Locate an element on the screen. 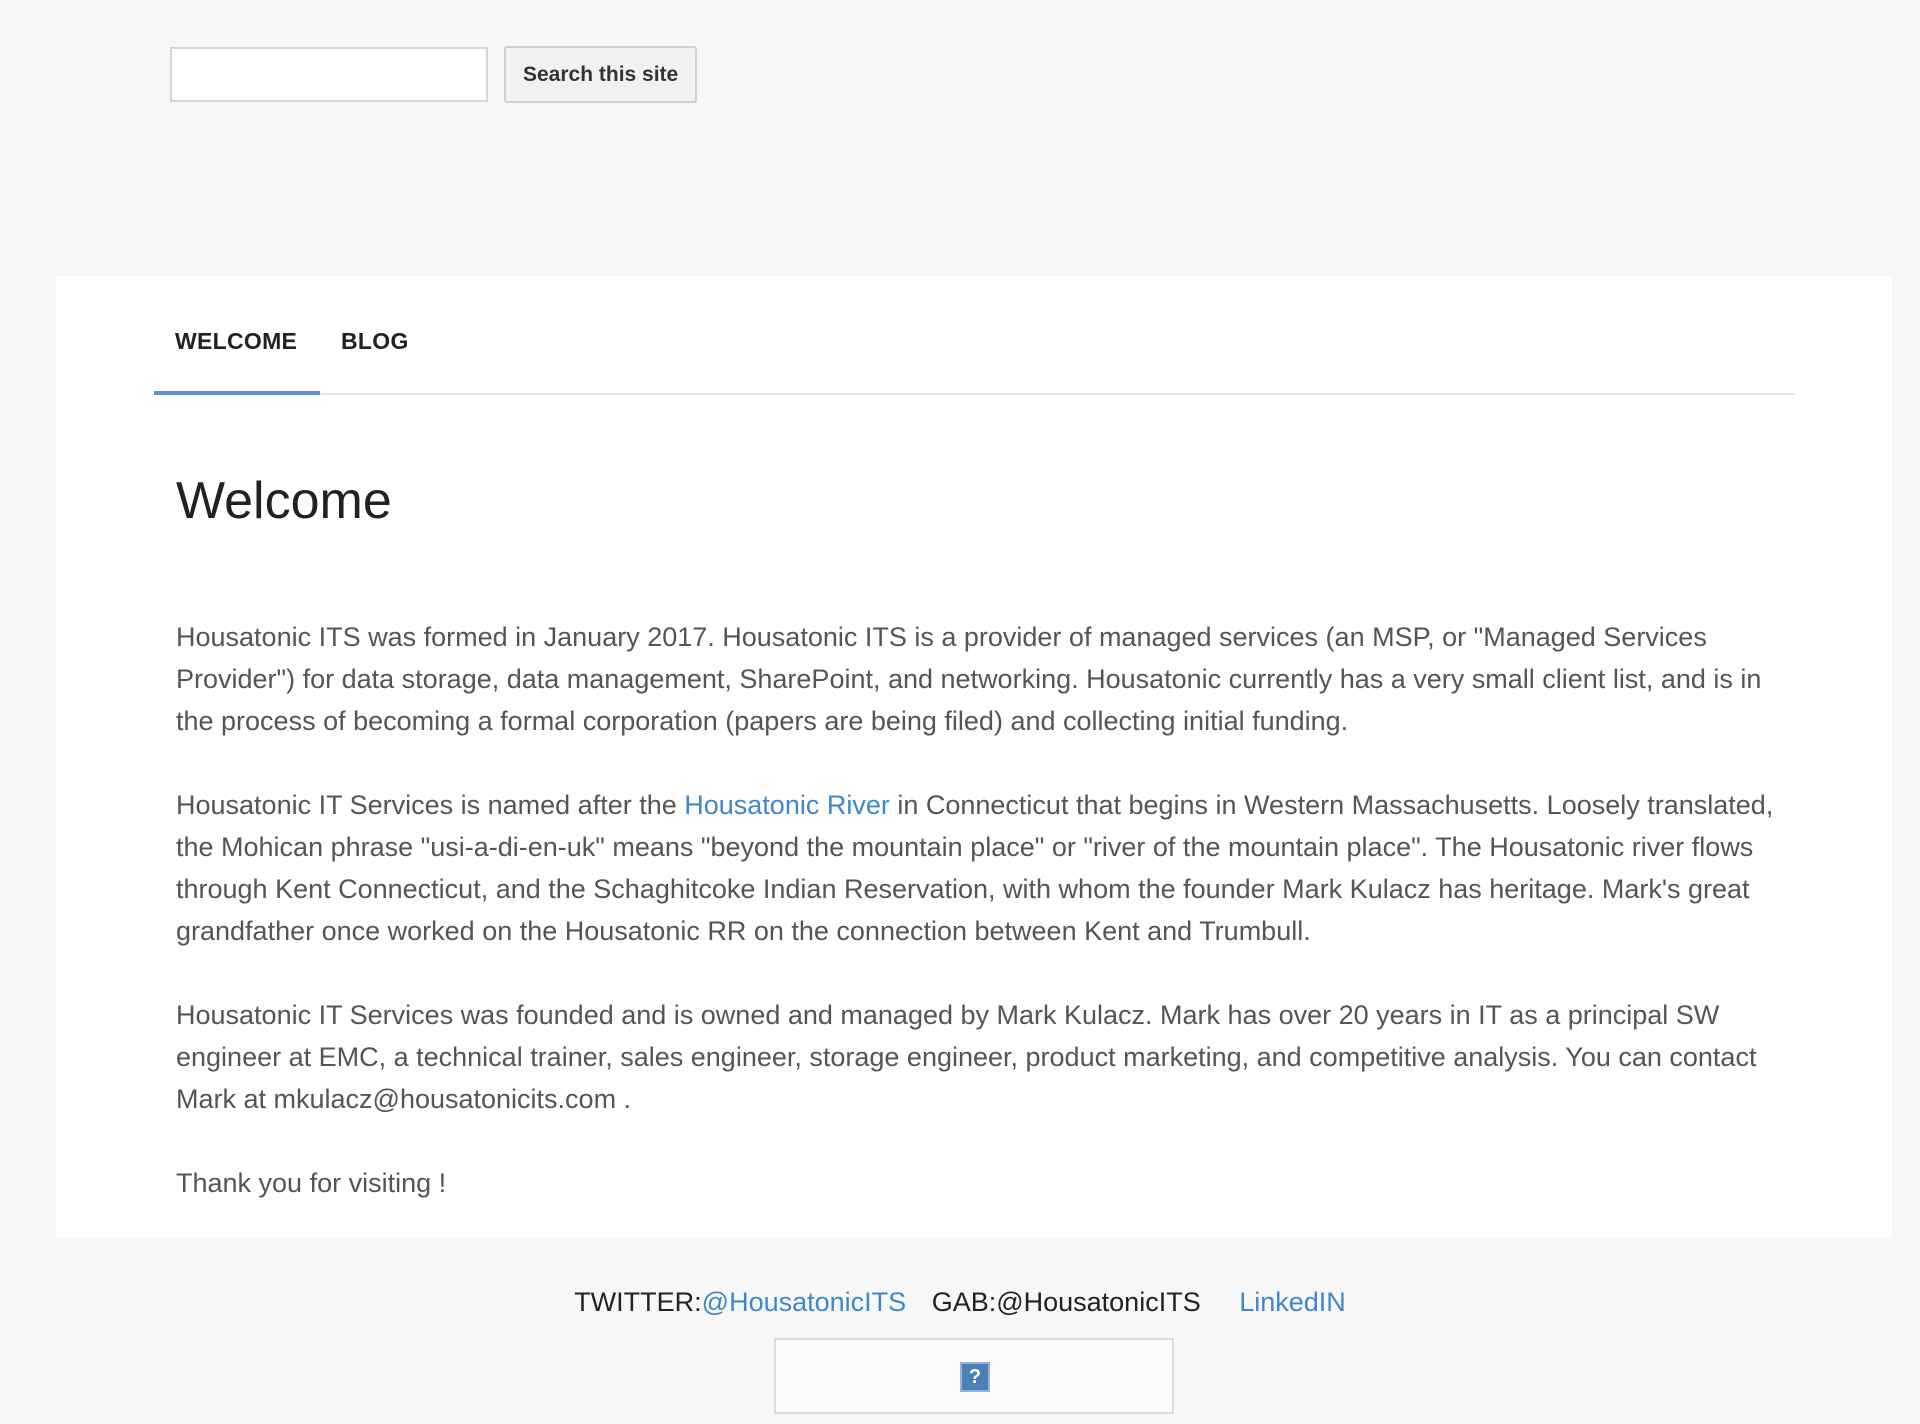 This screenshot has height=1424, width=1920. footer-badge-box: ? is located at coordinates (974, 1376).